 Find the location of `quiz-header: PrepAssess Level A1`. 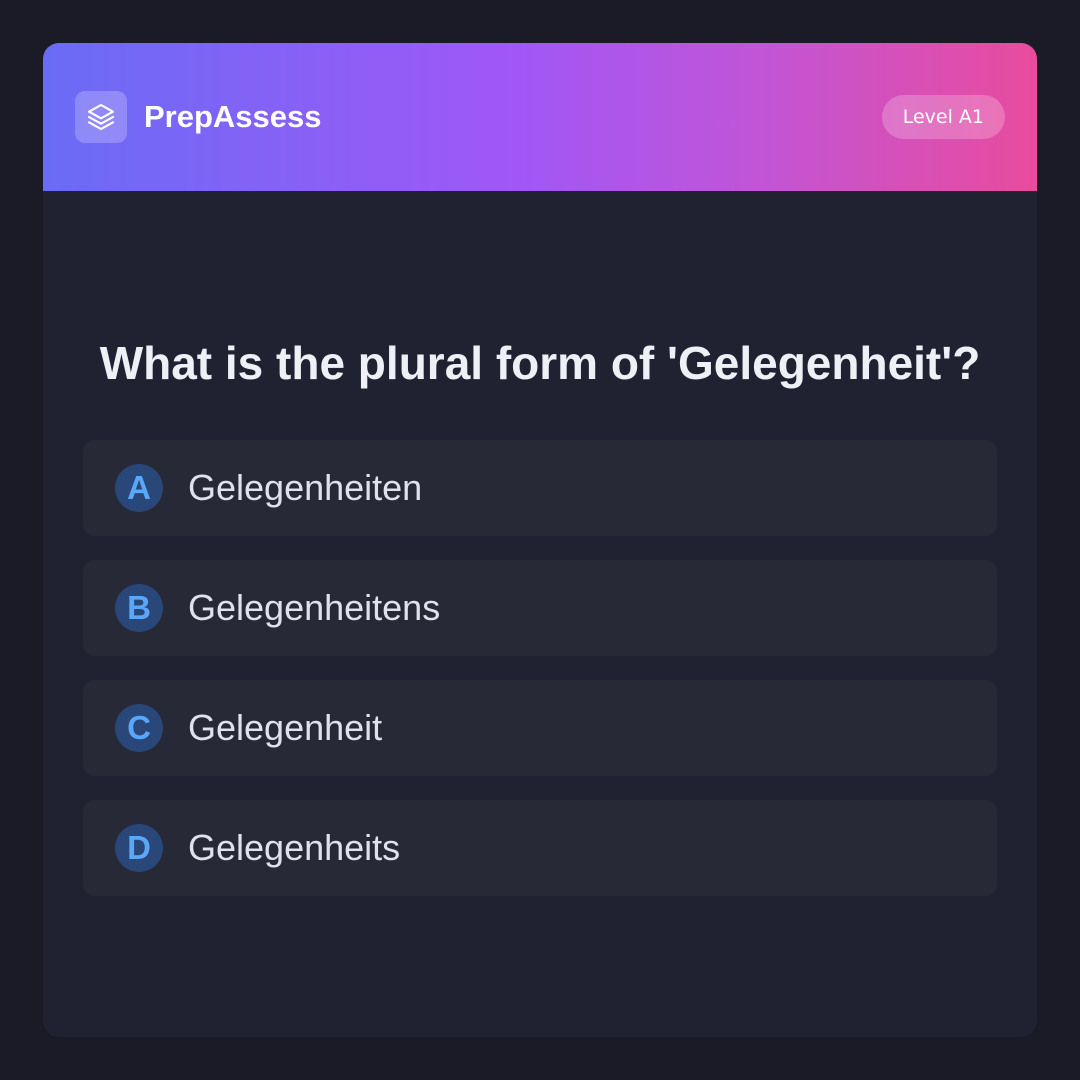

quiz-header: PrepAssess Level A1 is located at coordinates (540, 117).